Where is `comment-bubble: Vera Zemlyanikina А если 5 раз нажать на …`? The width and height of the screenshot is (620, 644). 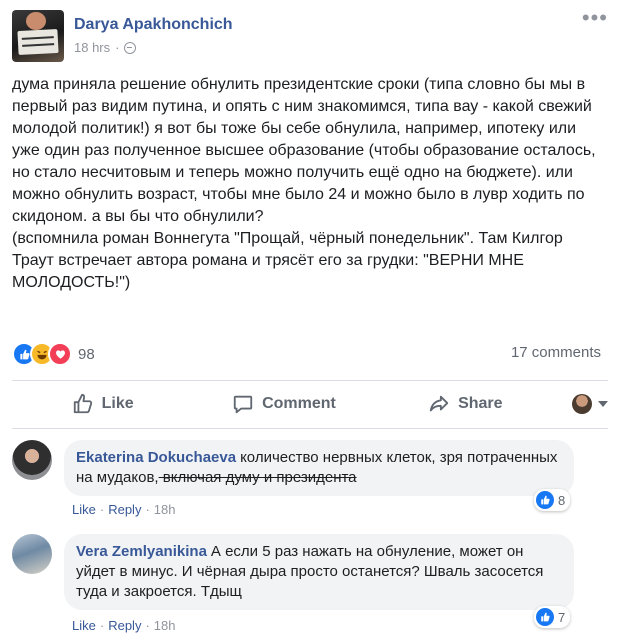
comment-bubble: Vera Zemlyanikina А если 5 раз нажать на … is located at coordinates (319, 572).